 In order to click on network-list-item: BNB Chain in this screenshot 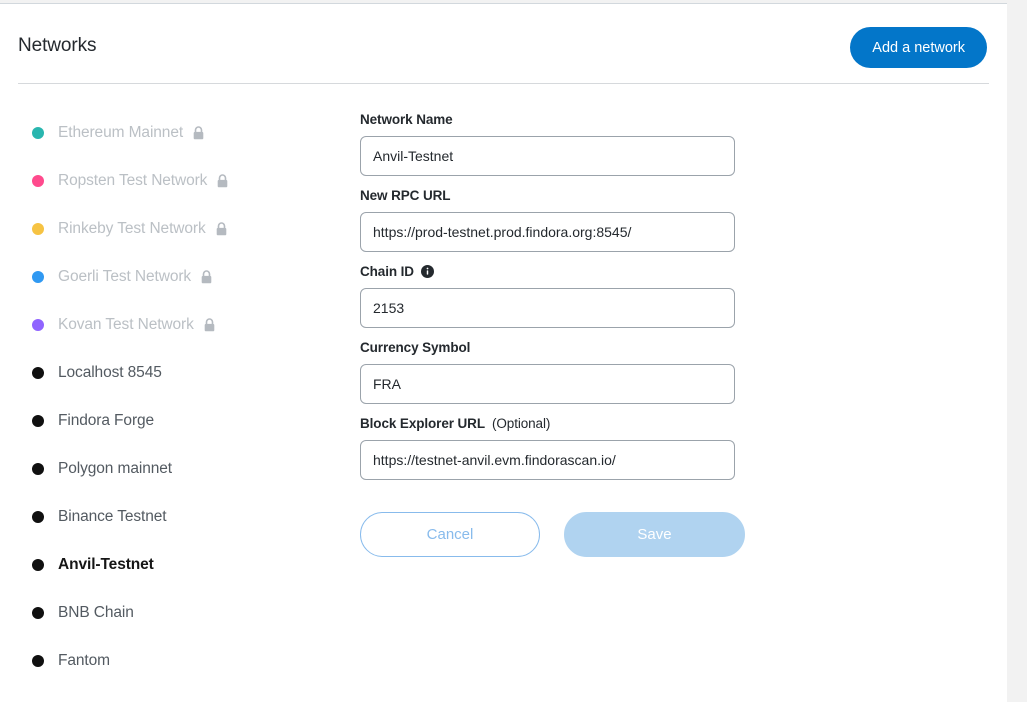, I will do `click(170, 613)`.